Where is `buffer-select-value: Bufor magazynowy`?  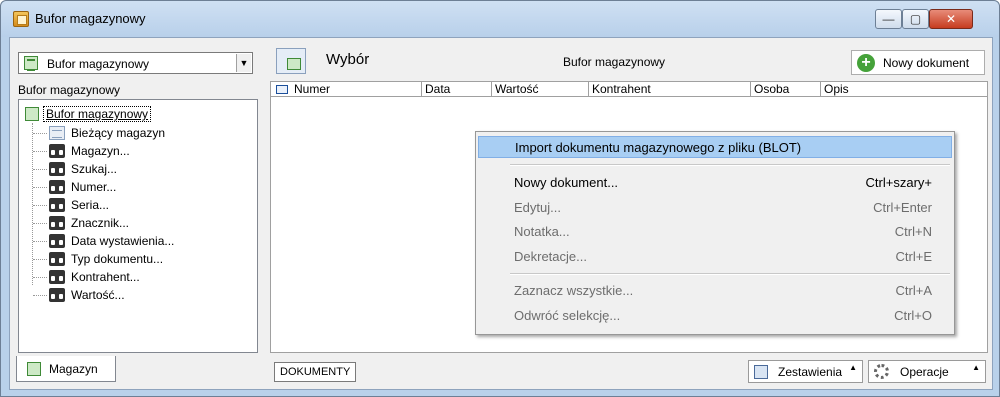 buffer-select-value: Bufor magazynowy is located at coordinates (98, 64).